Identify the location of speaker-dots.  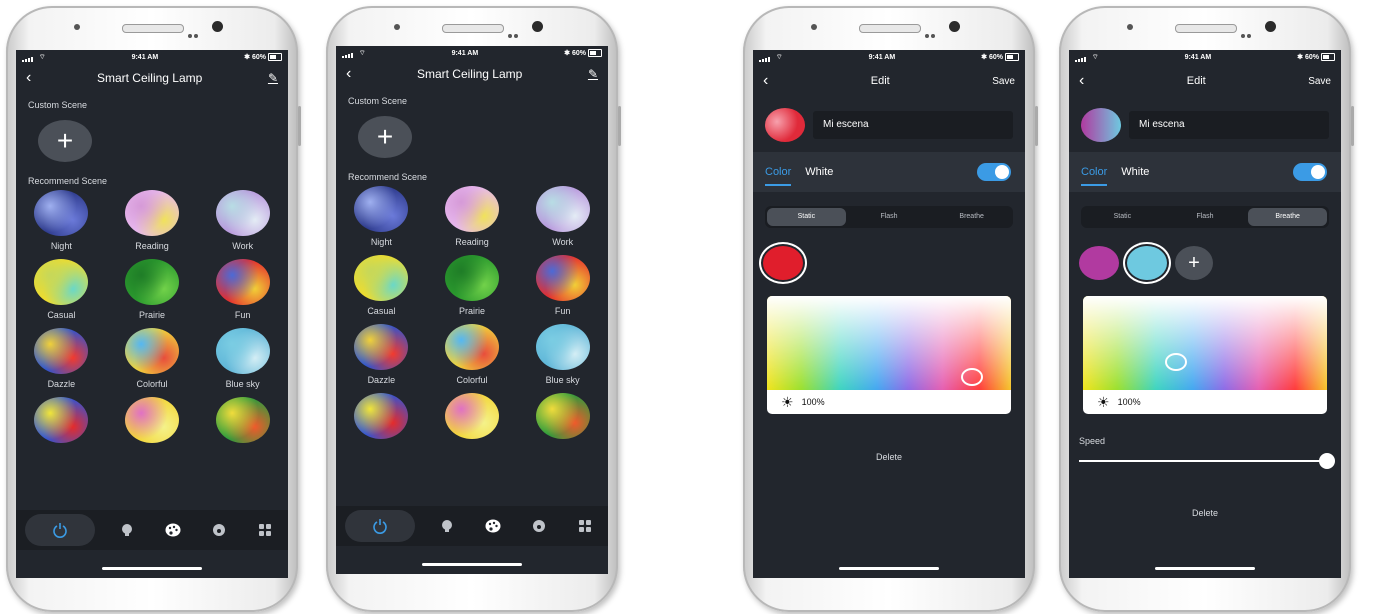
(1248, 31).